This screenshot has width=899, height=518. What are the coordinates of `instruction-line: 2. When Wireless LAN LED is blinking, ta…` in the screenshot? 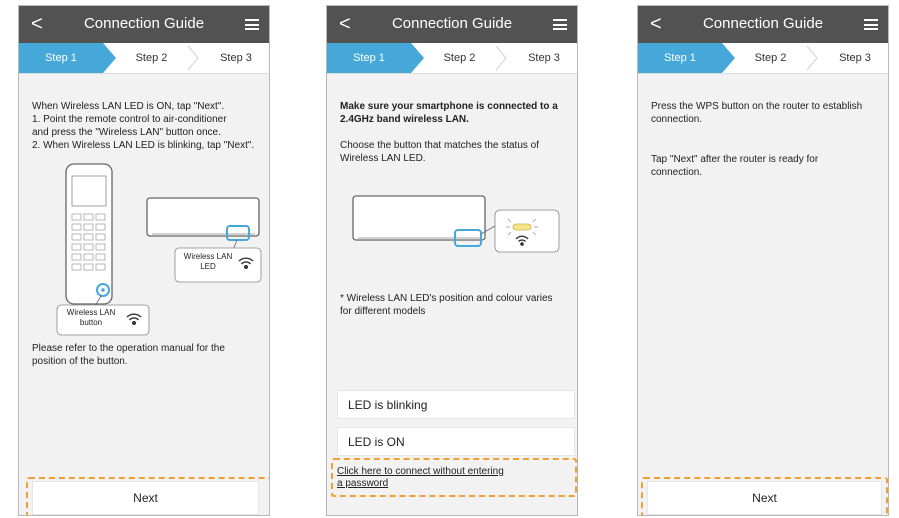 It's located at (143, 145).